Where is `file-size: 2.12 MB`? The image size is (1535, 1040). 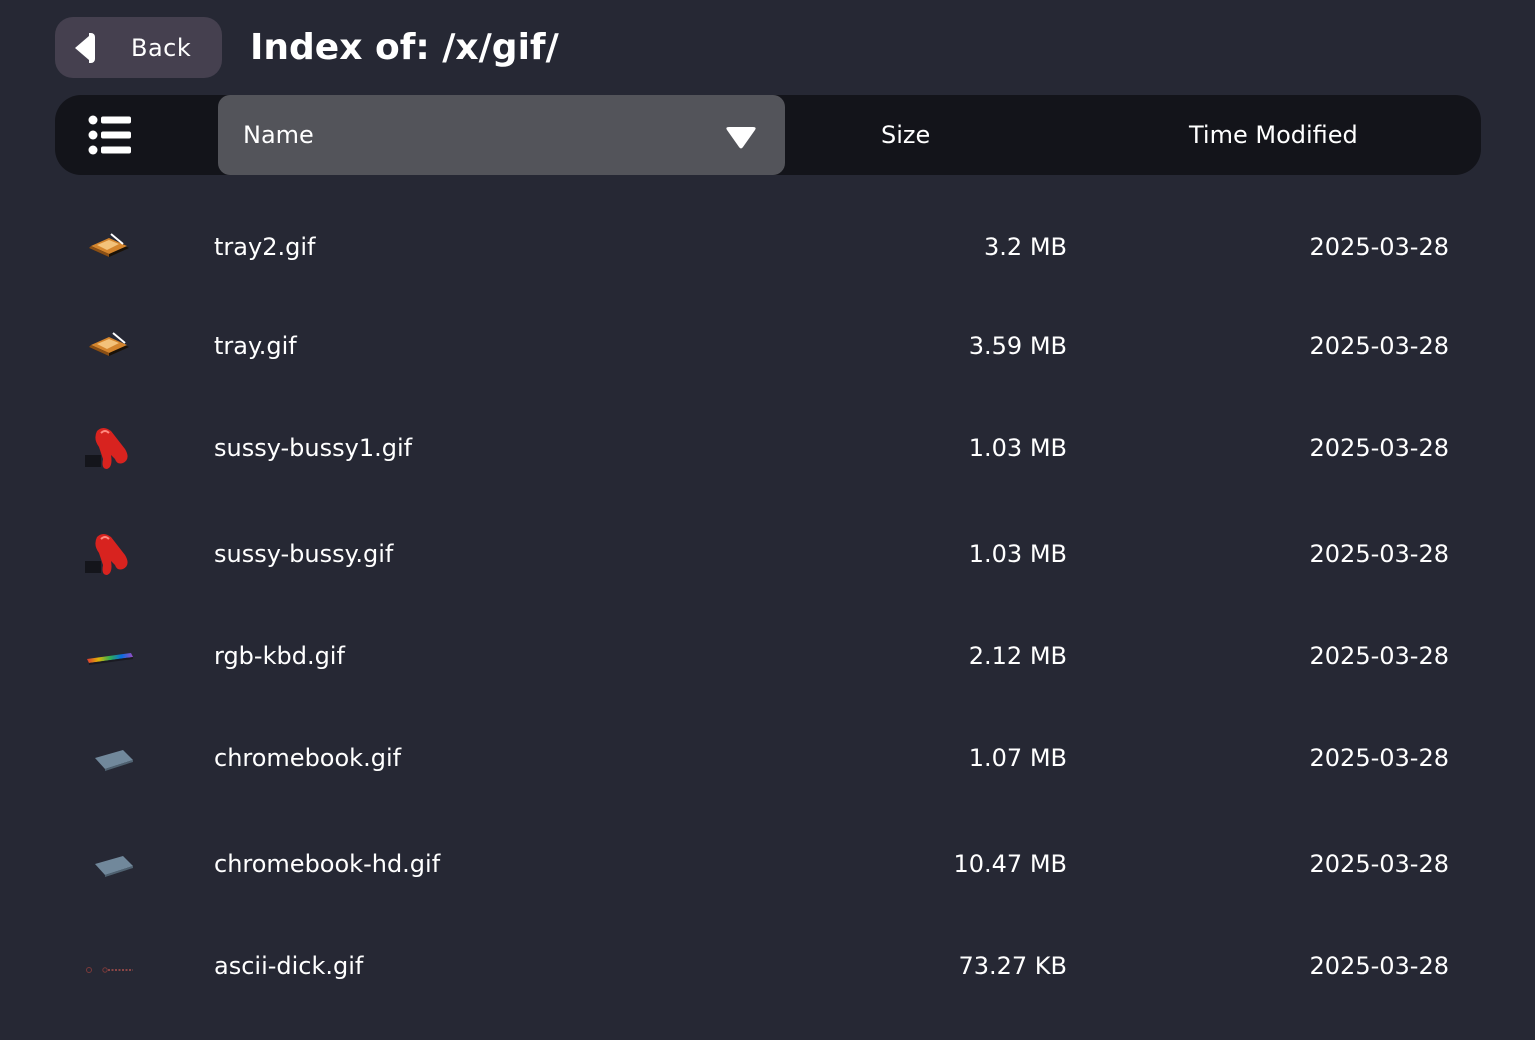
file-size: 2.12 MB is located at coordinates (1017, 656).